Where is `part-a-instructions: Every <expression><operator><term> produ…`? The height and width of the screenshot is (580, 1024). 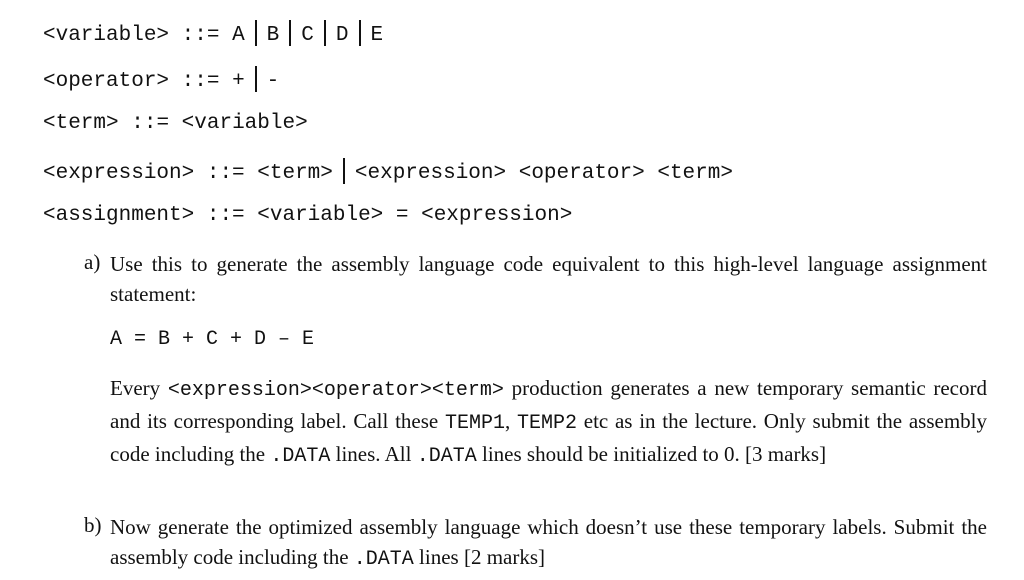
part-a-instructions: Every <expression><operator><term> produ… is located at coordinates (548, 422).